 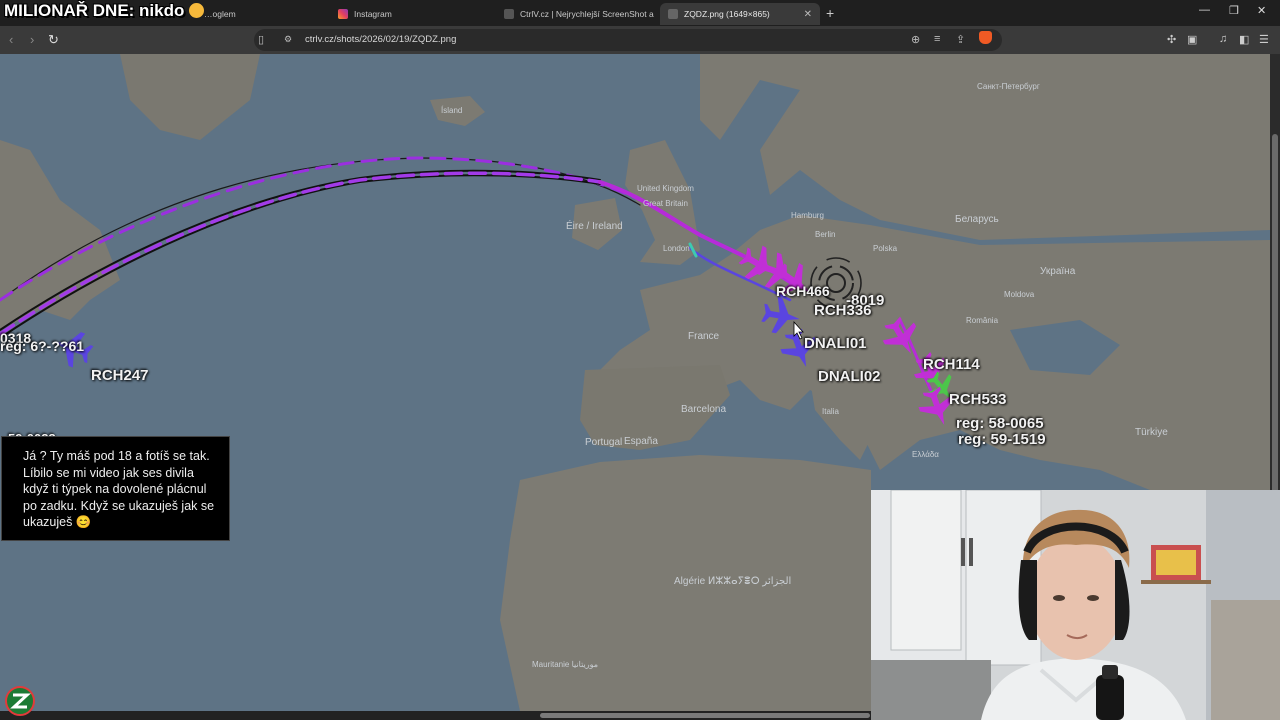 What do you see at coordinates (261, 39) in the screenshot?
I see `bookmark-icon: ▯` at bounding box center [261, 39].